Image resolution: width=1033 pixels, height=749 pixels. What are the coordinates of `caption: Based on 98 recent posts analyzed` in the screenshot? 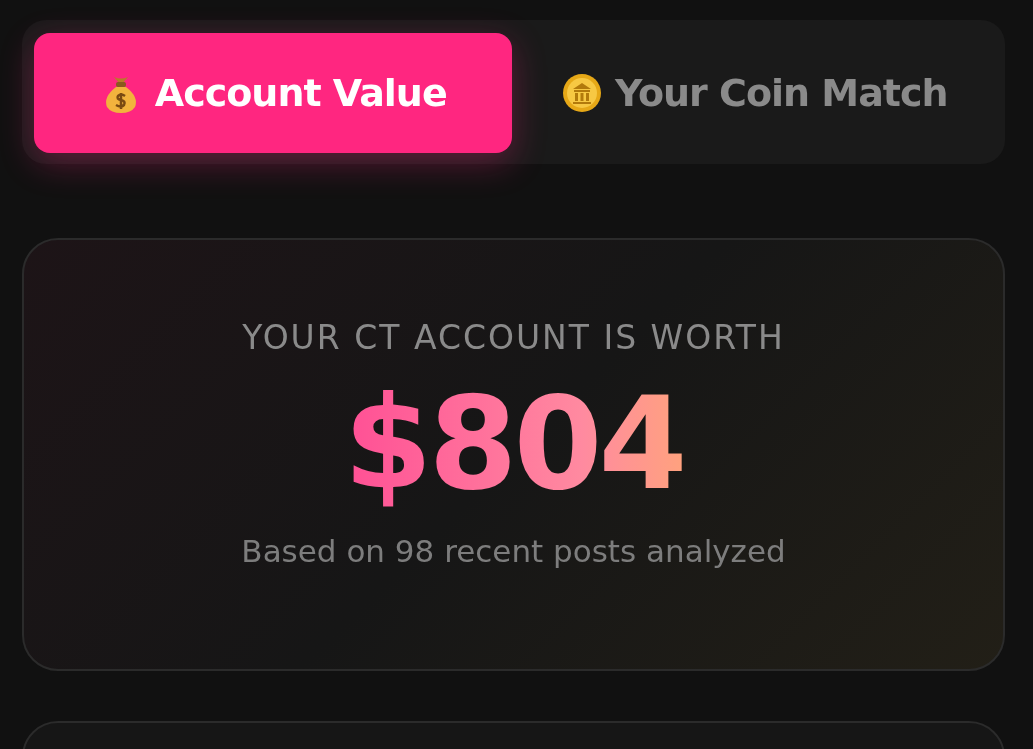 It's located at (513, 551).